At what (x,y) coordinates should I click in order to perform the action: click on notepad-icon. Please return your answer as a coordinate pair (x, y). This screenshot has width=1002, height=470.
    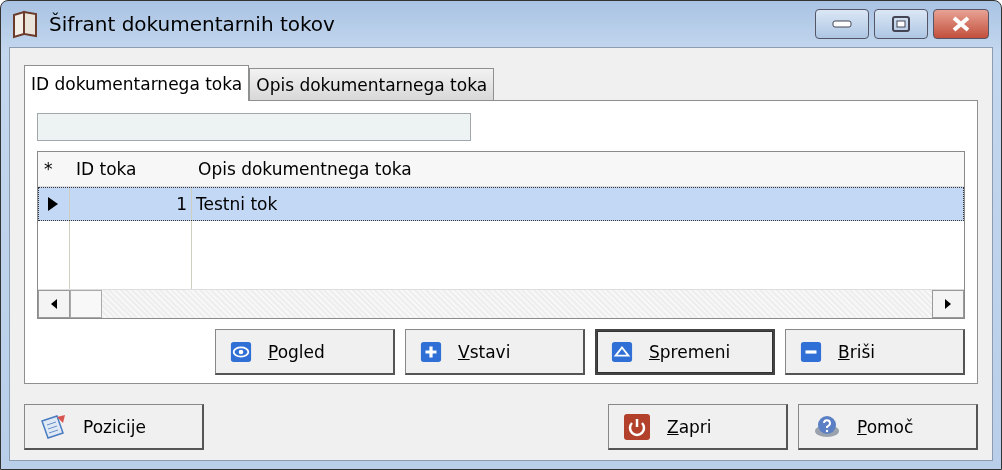
    Looking at the image, I should click on (53, 426).